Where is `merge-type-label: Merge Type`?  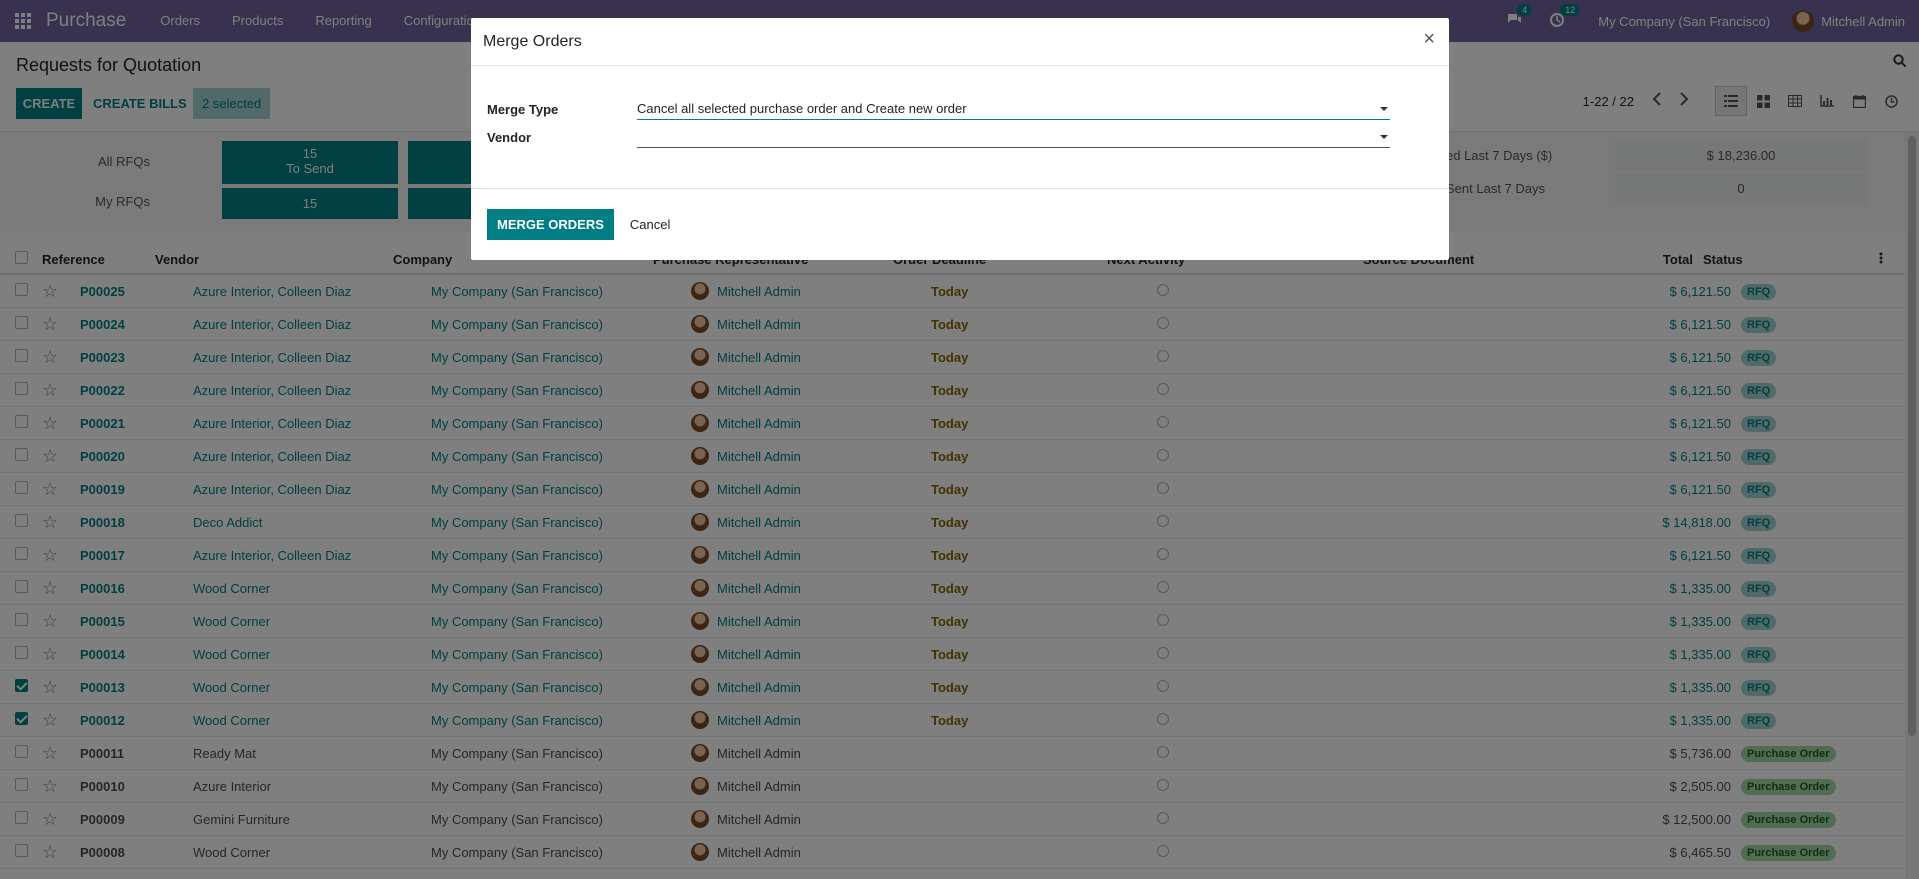
merge-type-label: Merge Type is located at coordinates (523, 109).